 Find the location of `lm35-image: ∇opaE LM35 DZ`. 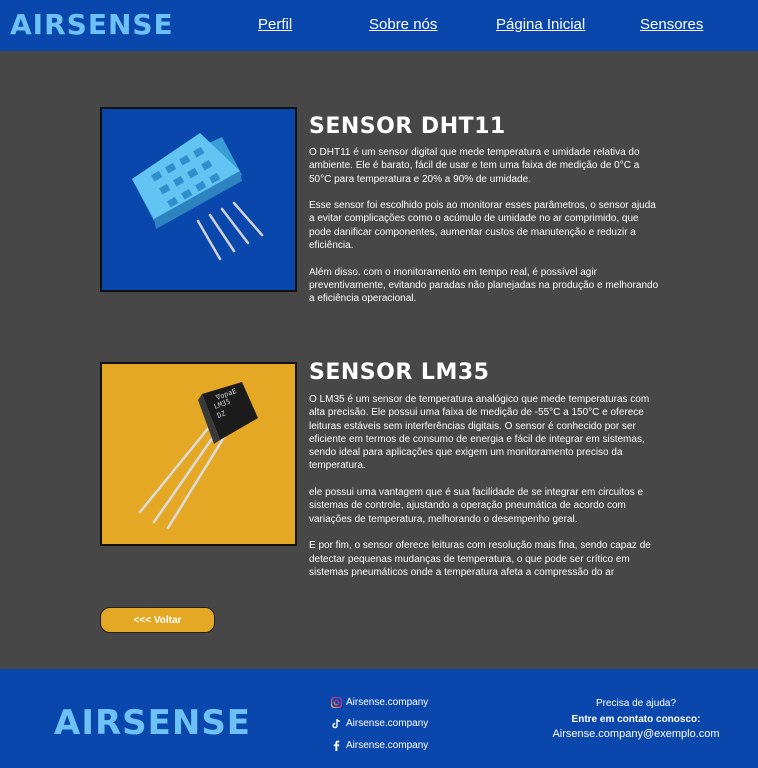

lm35-image: ∇opaE LM35 DZ is located at coordinates (198, 454).